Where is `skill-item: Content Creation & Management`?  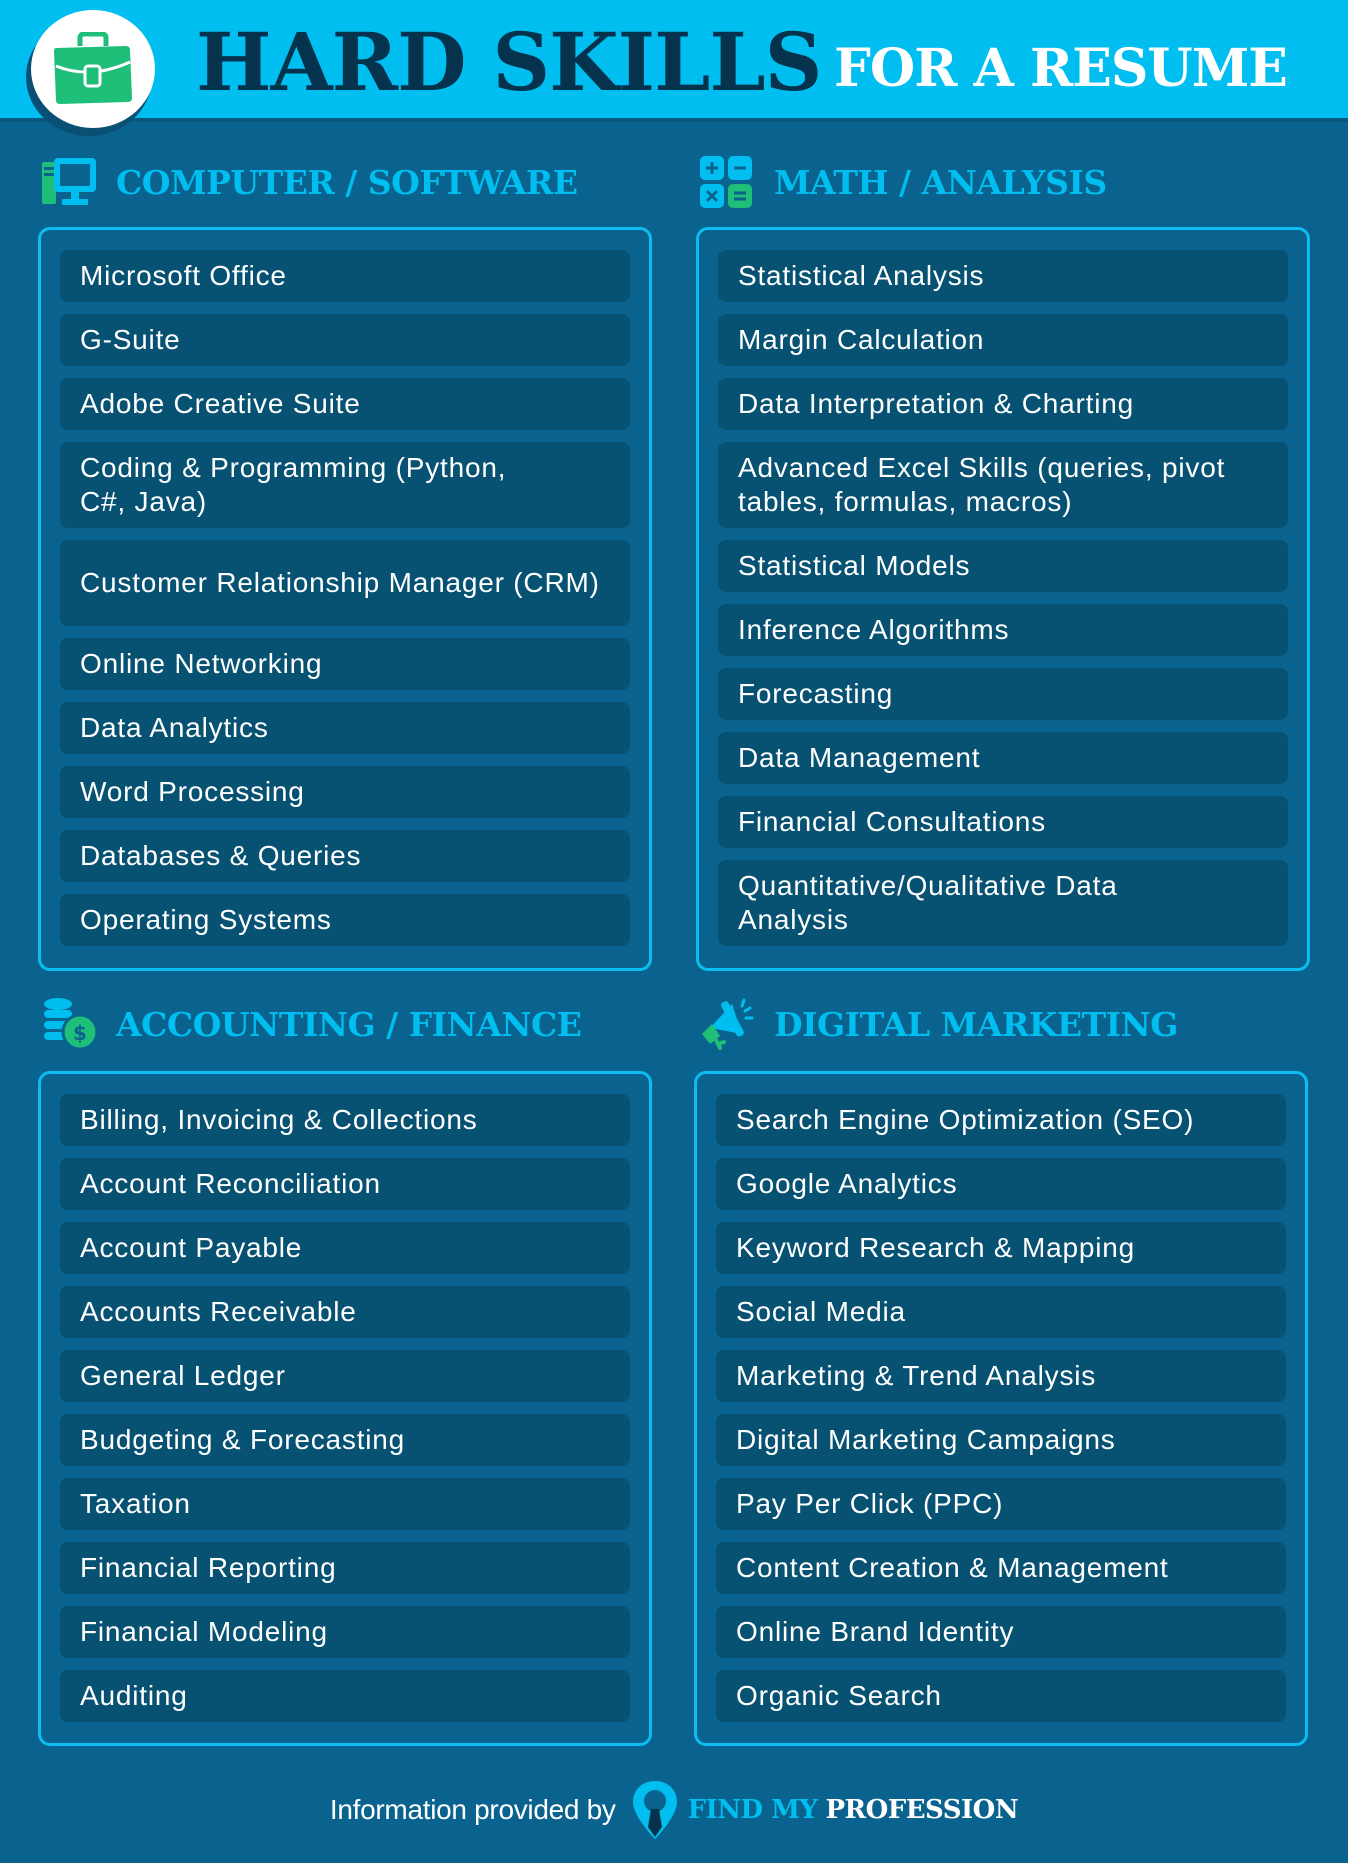
skill-item: Content Creation & Management is located at coordinates (1001, 1568).